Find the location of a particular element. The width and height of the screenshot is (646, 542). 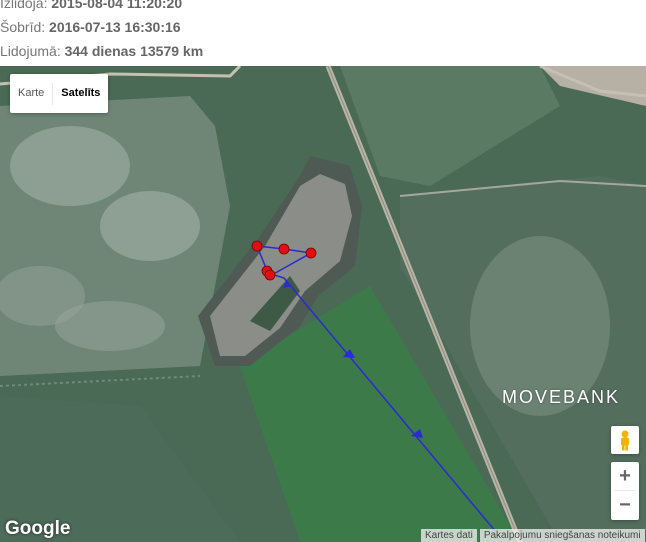

flight-label: Lidojumā: is located at coordinates (30, 51).